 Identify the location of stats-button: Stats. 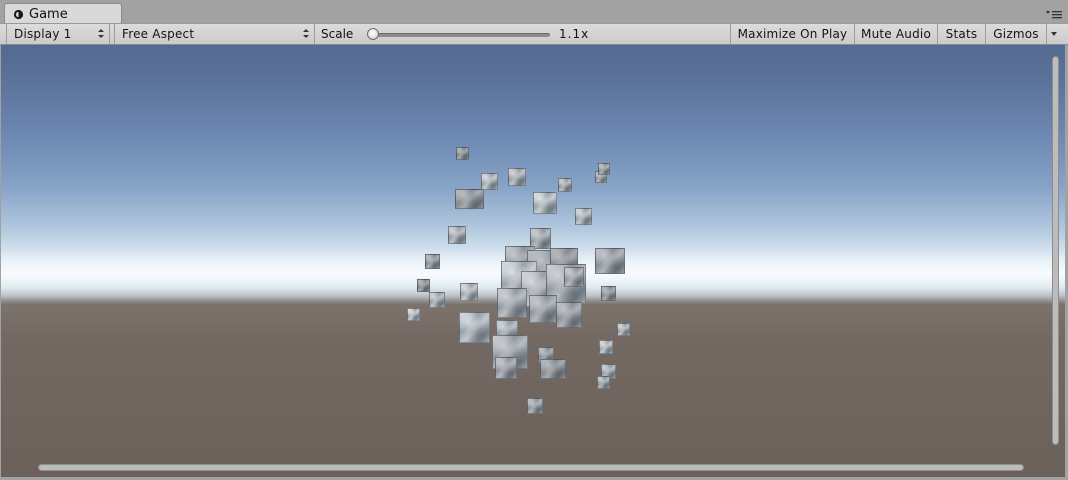
(962, 34).